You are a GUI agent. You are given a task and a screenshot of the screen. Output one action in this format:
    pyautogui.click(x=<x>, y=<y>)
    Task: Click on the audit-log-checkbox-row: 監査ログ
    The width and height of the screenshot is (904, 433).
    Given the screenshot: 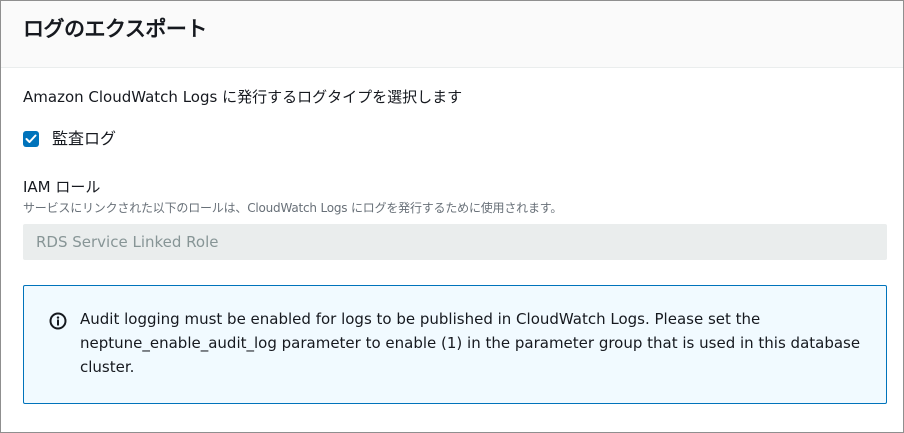 What is the action you would take?
    pyautogui.click(x=69, y=139)
    